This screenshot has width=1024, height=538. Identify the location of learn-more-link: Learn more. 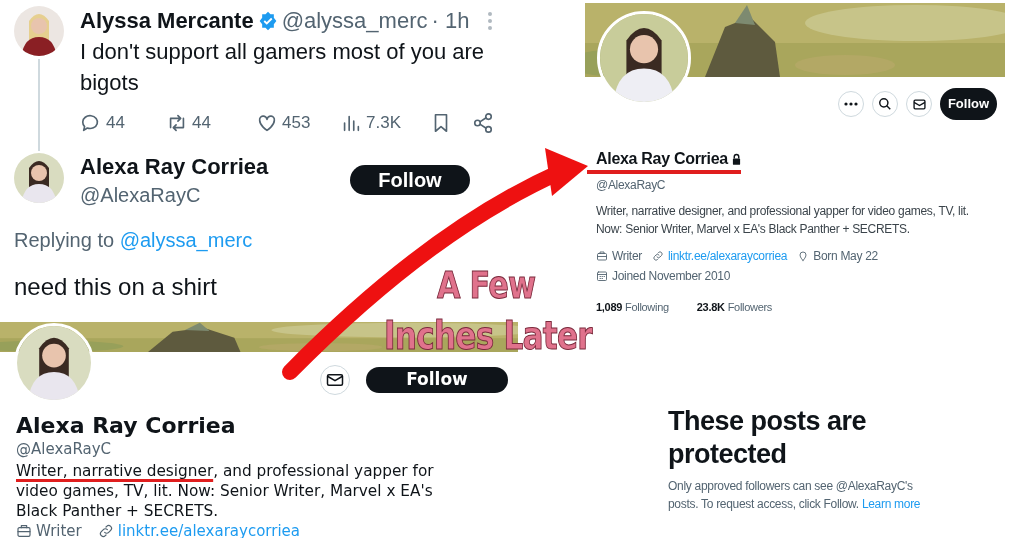
(891, 504).